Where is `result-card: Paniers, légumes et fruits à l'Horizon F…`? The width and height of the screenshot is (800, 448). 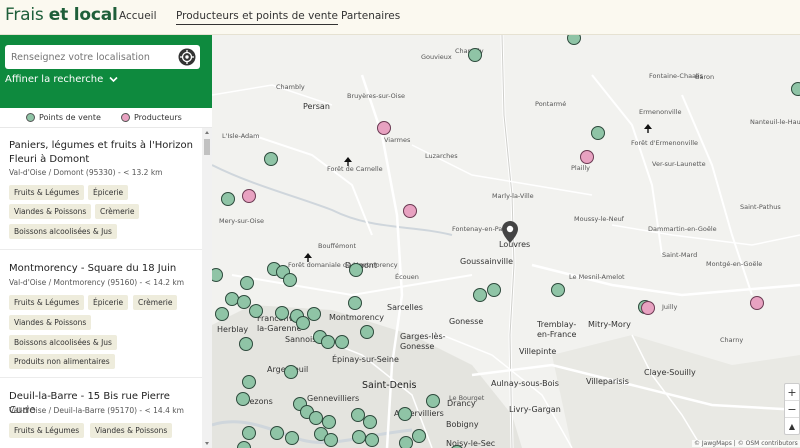
result-card: Paniers, légumes et fruits à l'Horizon F… is located at coordinates (101, 189).